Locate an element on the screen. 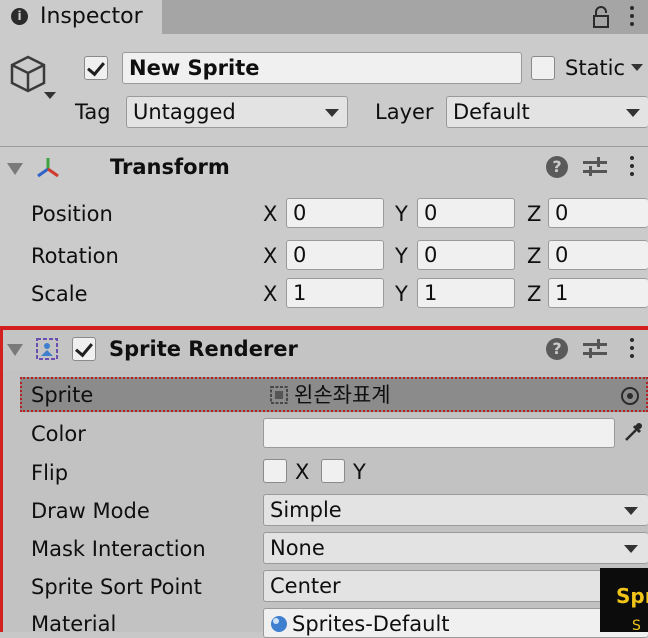  transform-axes-icon is located at coordinates (48, 168).